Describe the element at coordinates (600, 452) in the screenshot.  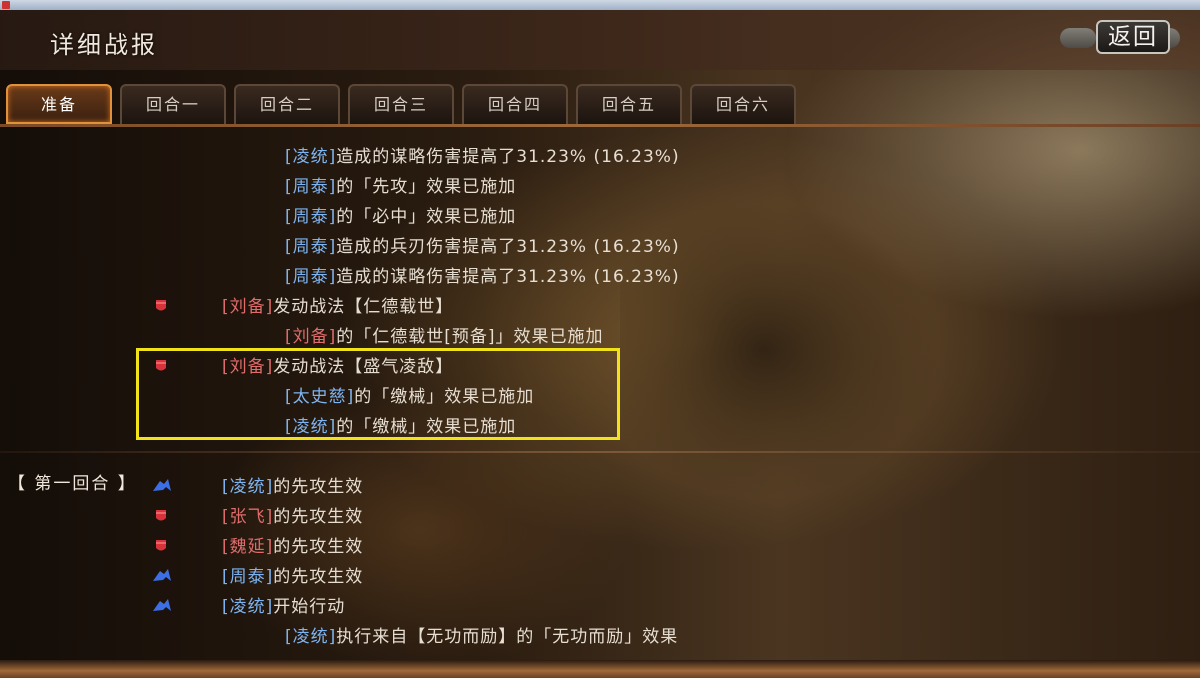
I see `round-divider` at that location.